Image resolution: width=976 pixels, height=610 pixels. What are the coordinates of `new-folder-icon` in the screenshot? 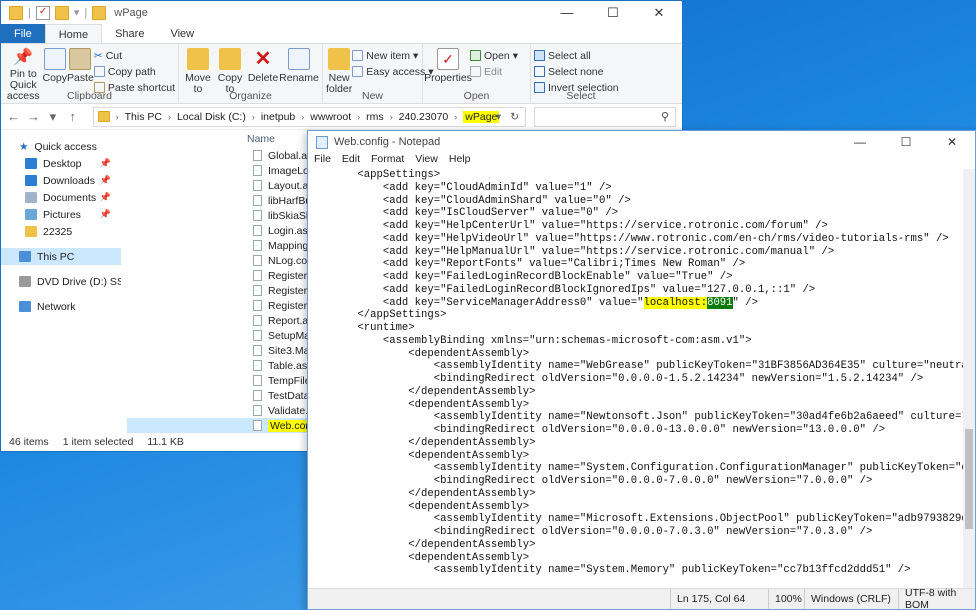 It's located at (61, 12).